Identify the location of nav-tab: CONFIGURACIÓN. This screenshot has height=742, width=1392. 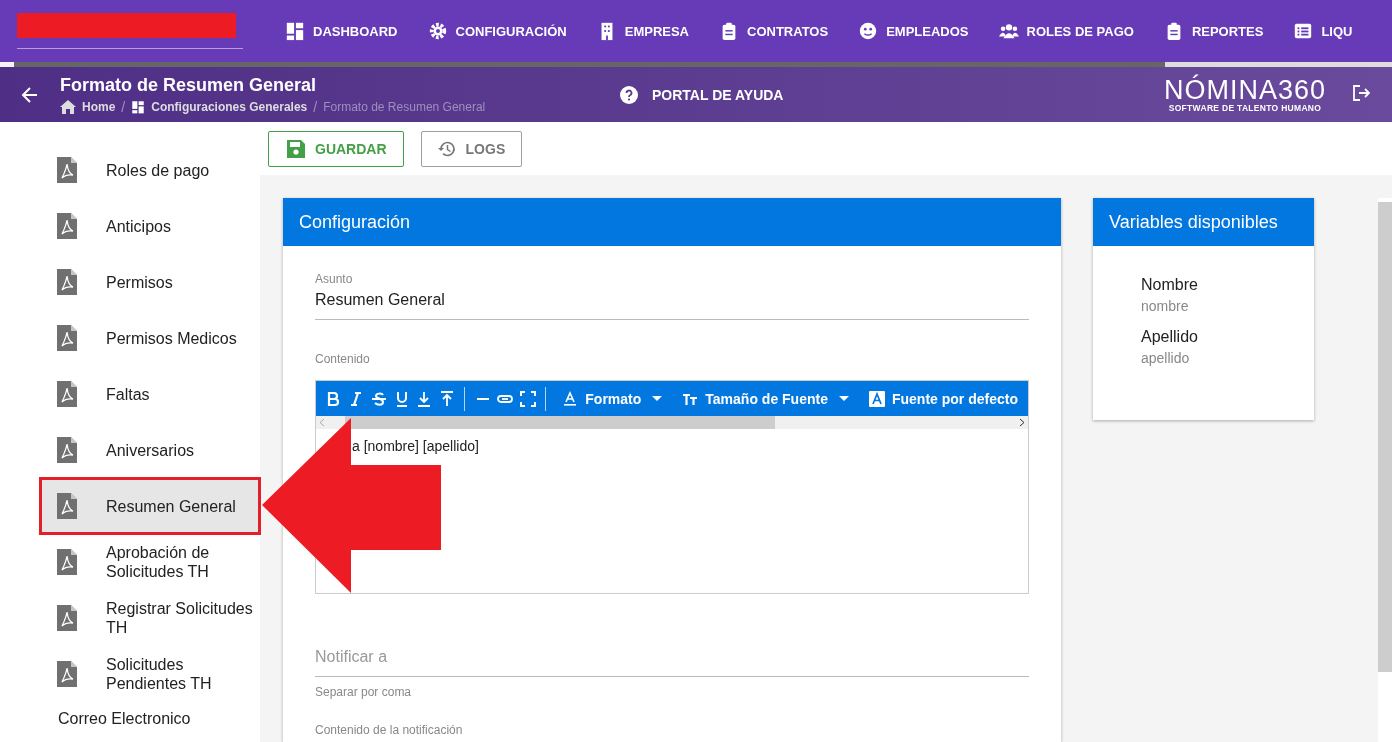
(497, 31).